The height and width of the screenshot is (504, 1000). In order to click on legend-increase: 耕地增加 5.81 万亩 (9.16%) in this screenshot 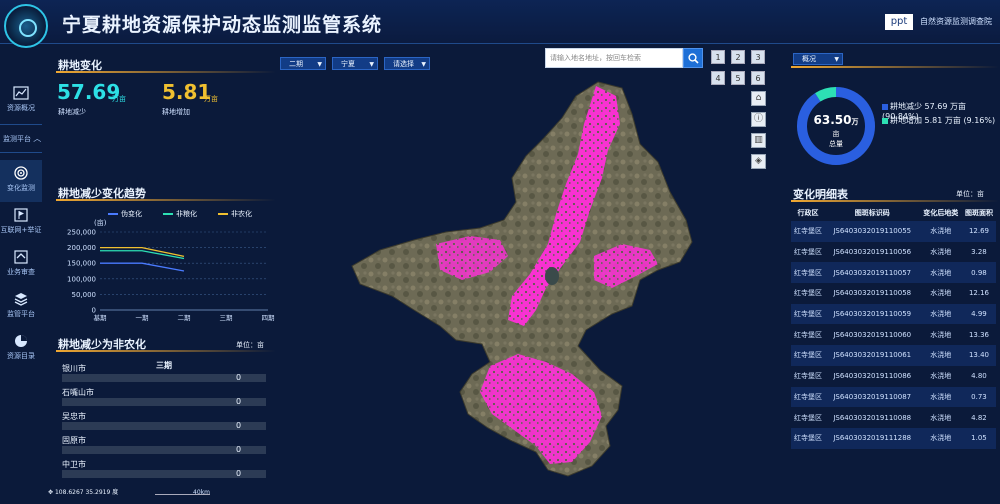, I will do `click(938, 120)`.